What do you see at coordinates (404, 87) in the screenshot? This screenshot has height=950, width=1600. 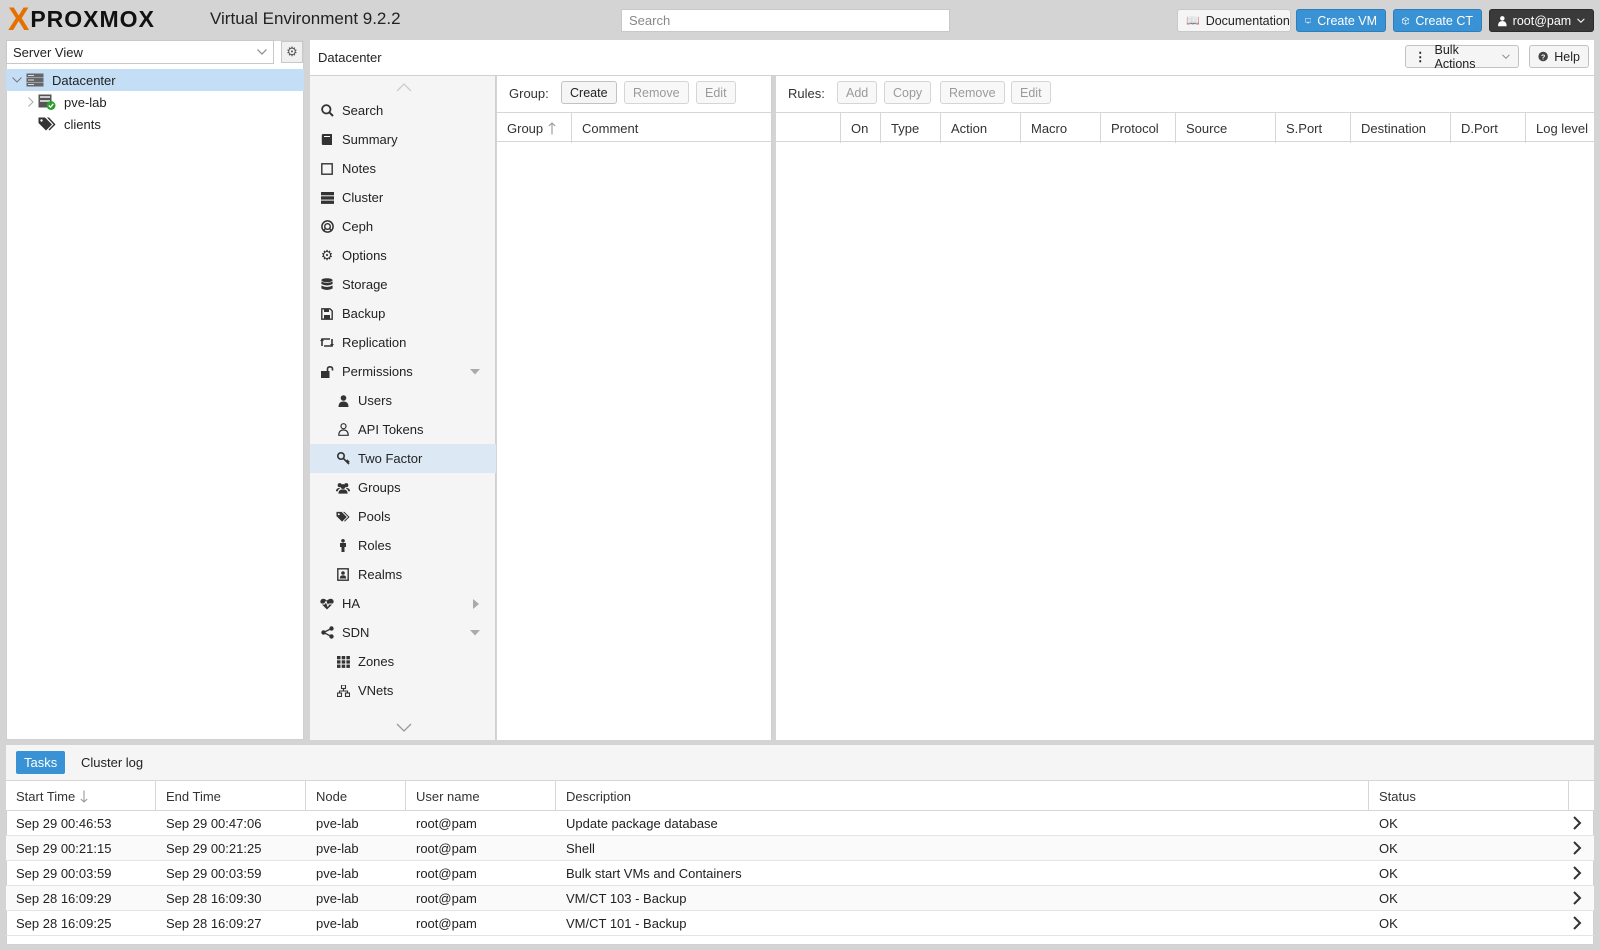 I see `scroll-up-icon` at bounding box center [404, 87].